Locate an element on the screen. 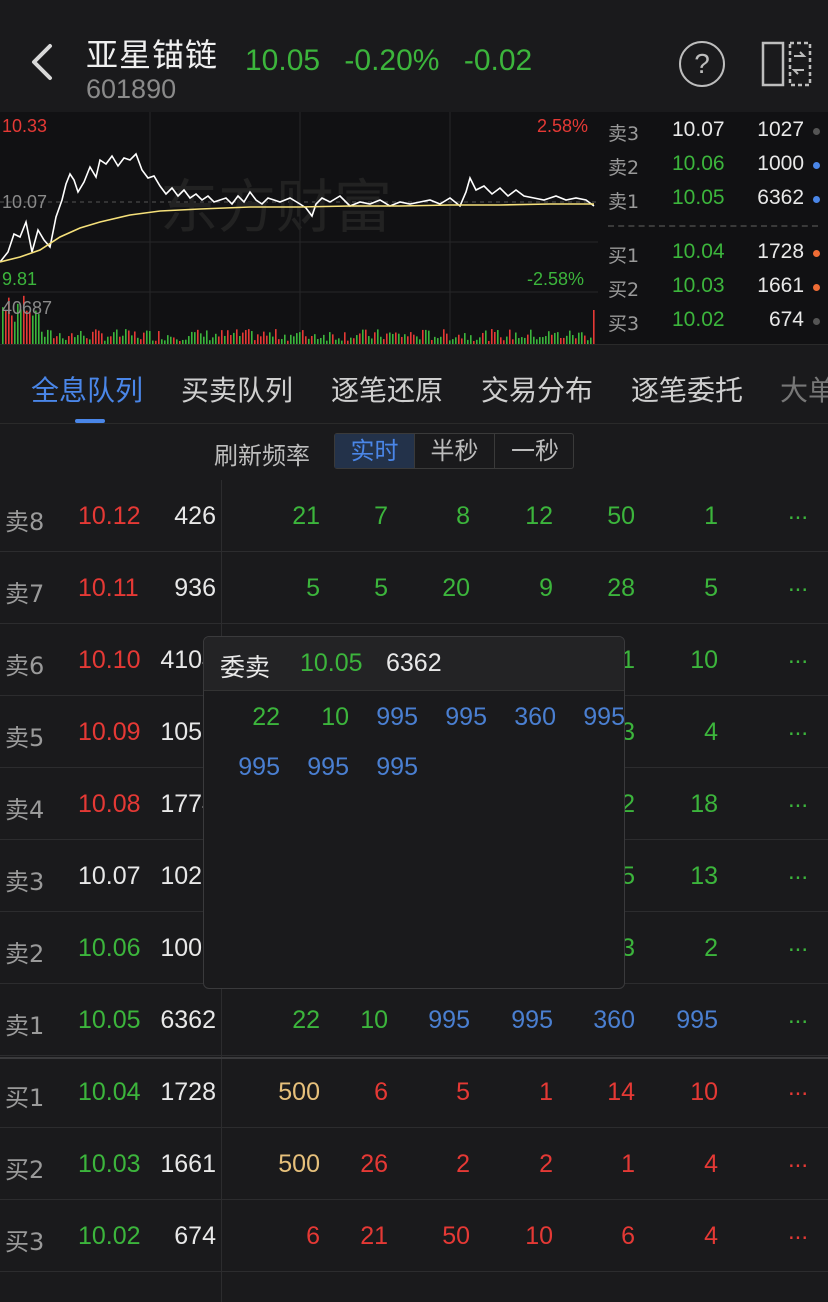 The image size is (828, 1302). level-price: 10.03 is located at coordinates (109, 1164).